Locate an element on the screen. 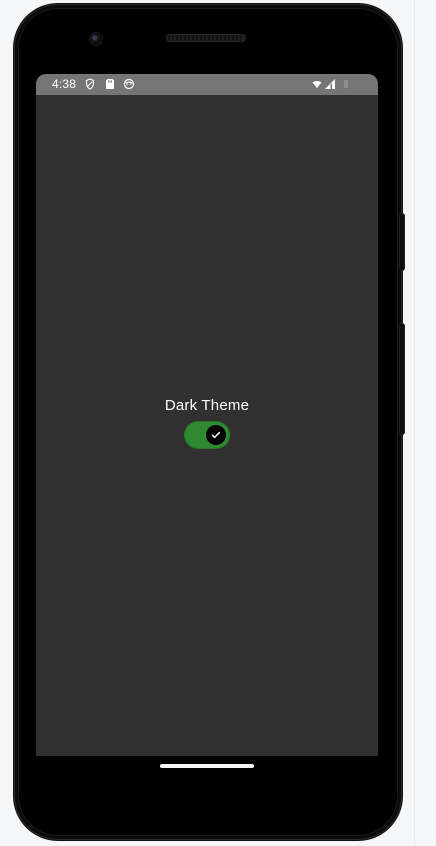 The width and height of the screenshot is (436, 846). front-camera is located at coordinates (96, 39).